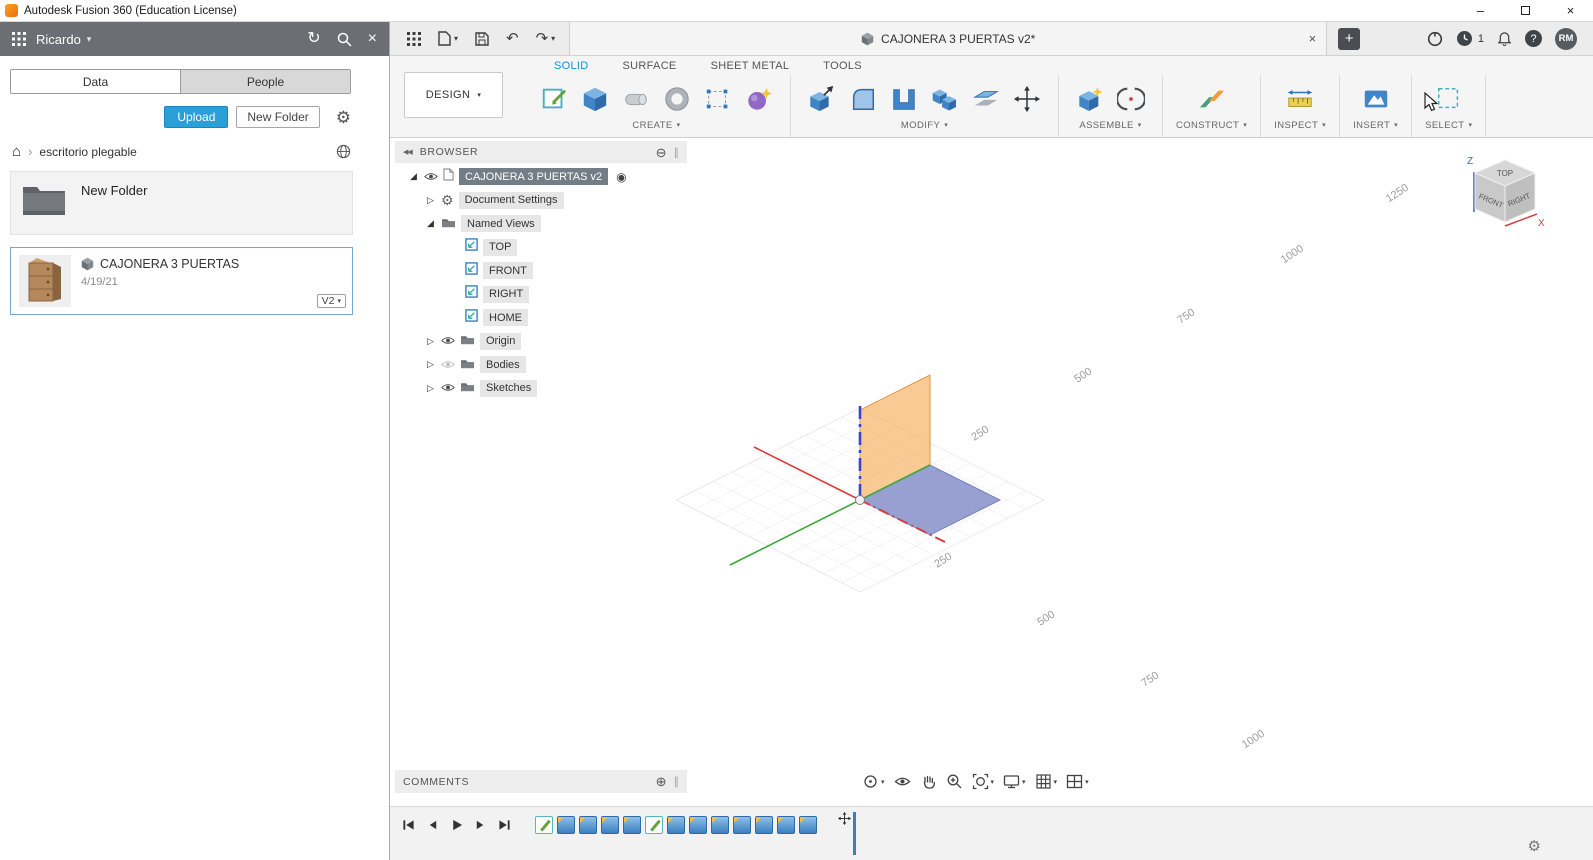 This screenshot has width=1593, height=860. What do you see at coordinates (750, 66) in the screenshot?
I see `tab-sheet-metal: SHEET METAL` at bounding box center [750, 66].